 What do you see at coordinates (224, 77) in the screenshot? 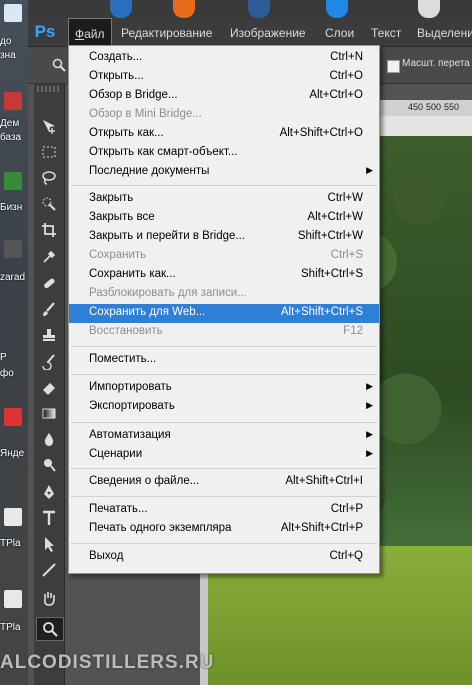
I see `menu-item-1: Открыть... Ctrl+O` at bounding box center [224, 77].